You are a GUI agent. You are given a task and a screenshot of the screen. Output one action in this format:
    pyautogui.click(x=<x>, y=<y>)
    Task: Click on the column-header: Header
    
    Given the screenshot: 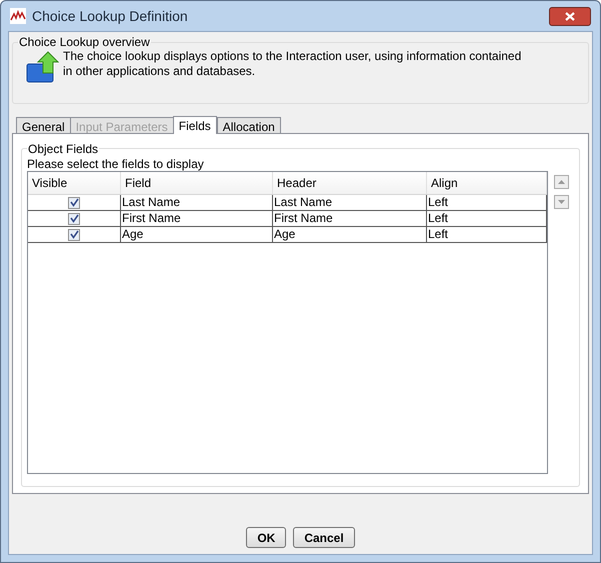 What is the action you would take?
    pyautogui.click(x=350, y=183)
    